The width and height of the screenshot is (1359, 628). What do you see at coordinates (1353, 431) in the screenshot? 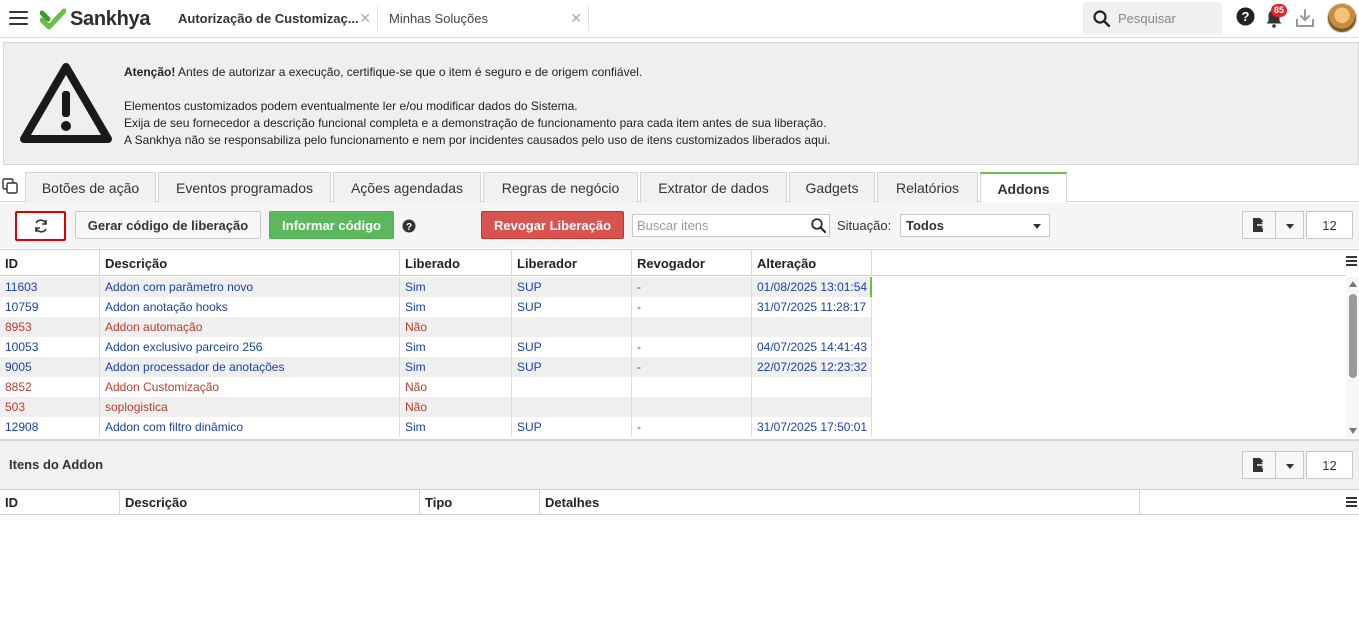
I see `scroll-down-icon` at bounding box center [1353, 431].